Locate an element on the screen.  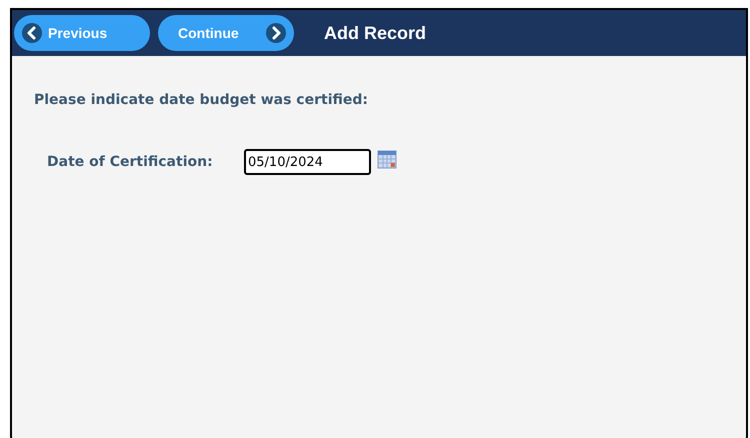
prompt-text: Please indicate date budget was certified: is located at coordinates (201, 100).